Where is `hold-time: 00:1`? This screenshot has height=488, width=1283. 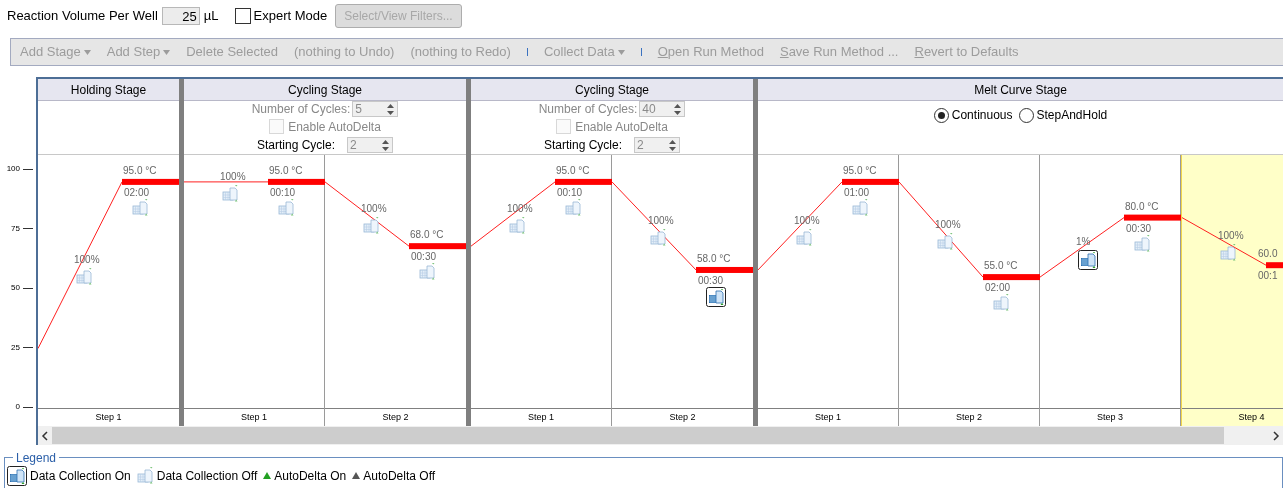 hold-time: 00:1 is located at coordinates (1268, 276).